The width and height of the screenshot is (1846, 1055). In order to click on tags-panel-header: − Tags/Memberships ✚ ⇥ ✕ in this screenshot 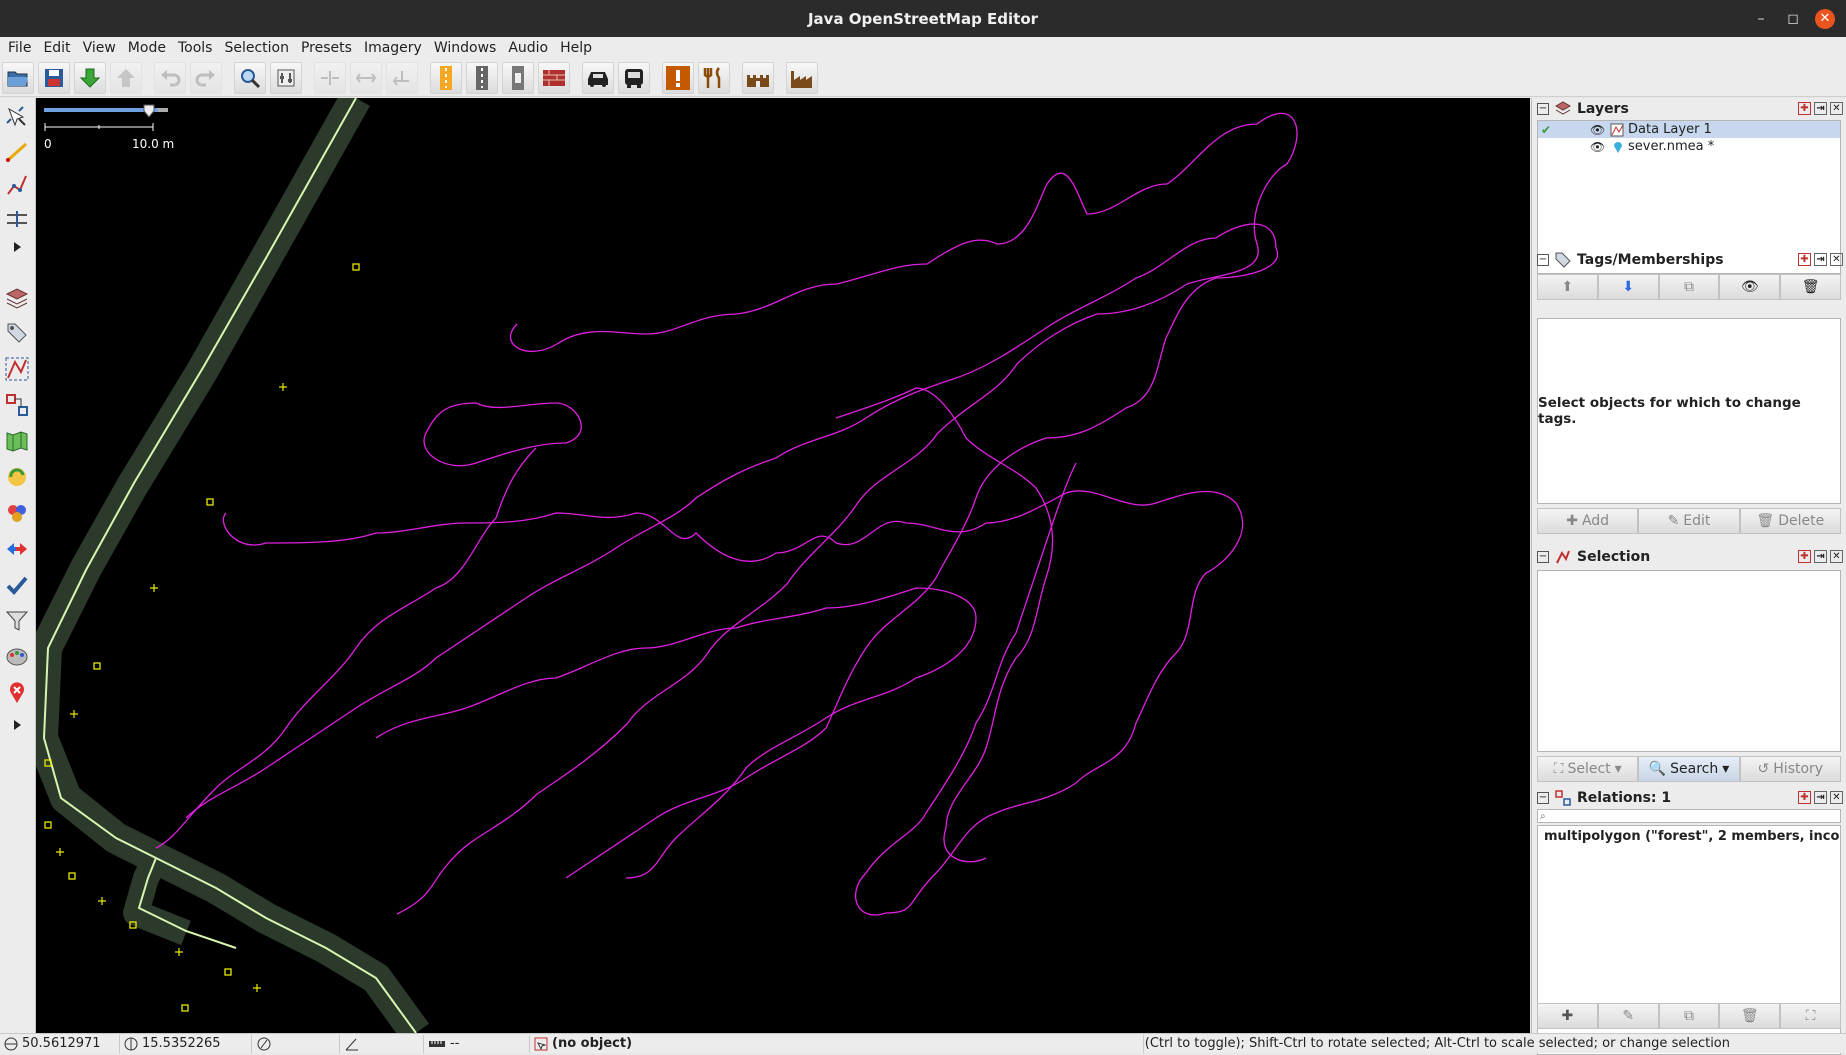, I will do `click(1689, 260)`.